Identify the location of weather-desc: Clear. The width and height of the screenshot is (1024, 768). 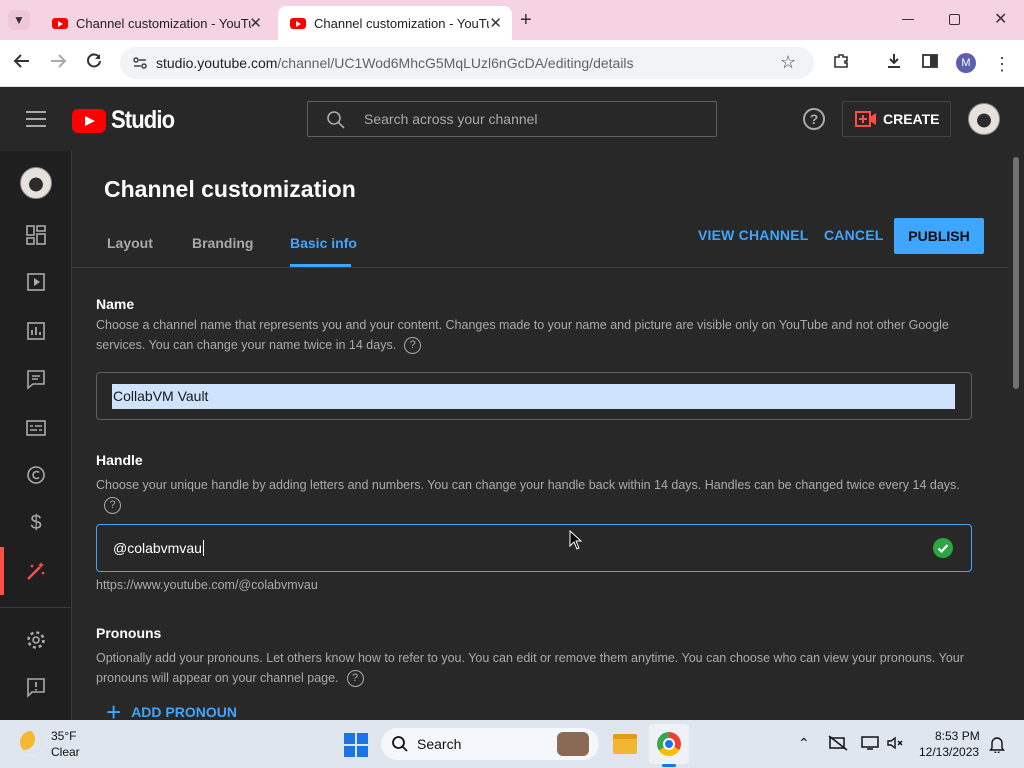
(65, 752).